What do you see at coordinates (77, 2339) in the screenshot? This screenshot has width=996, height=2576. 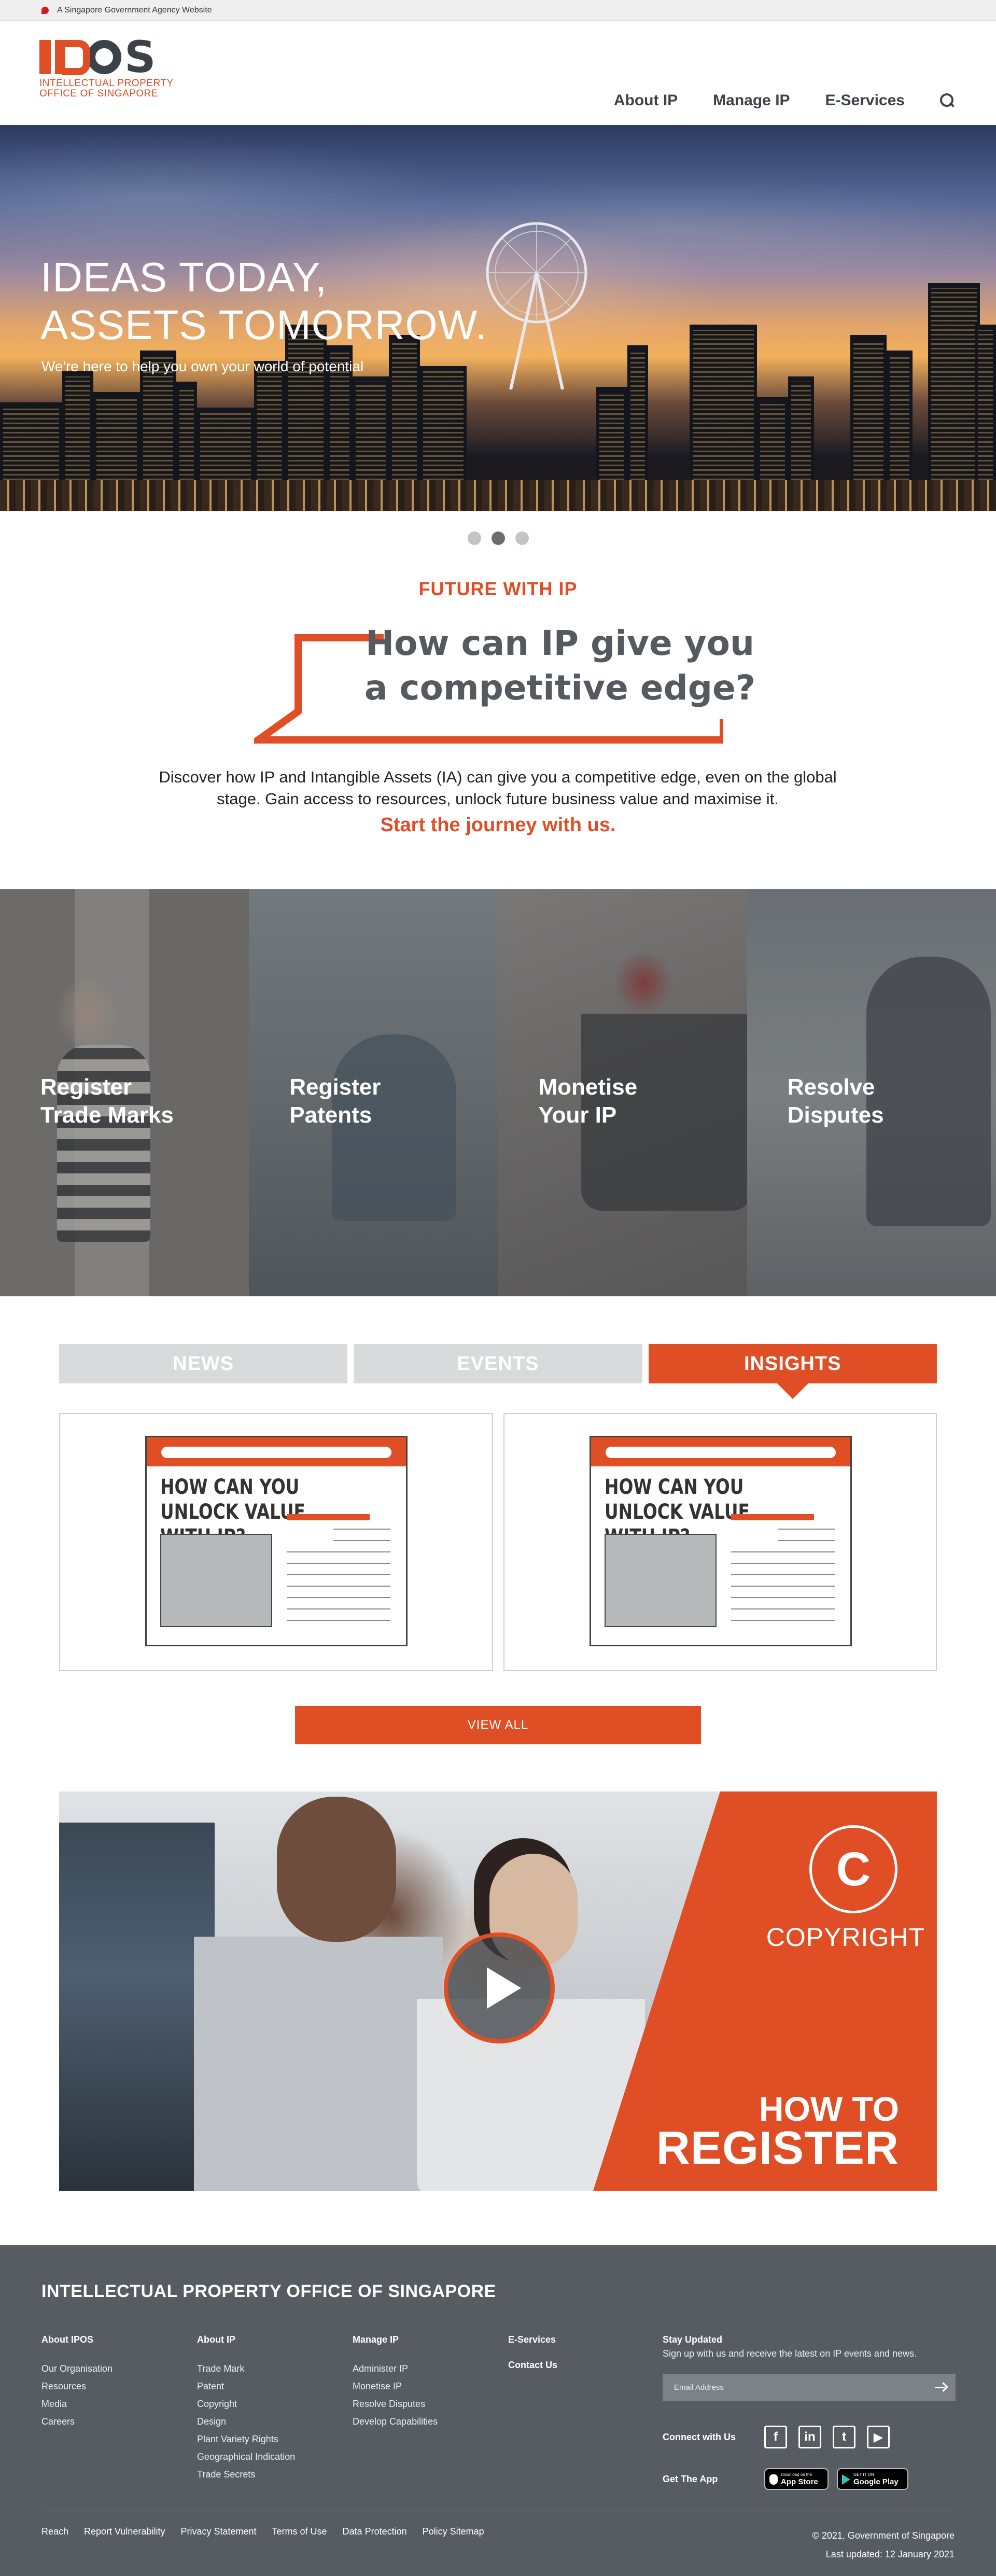 I see `footer-col-heading: About IPOS` at bounding box center [77, 2339].